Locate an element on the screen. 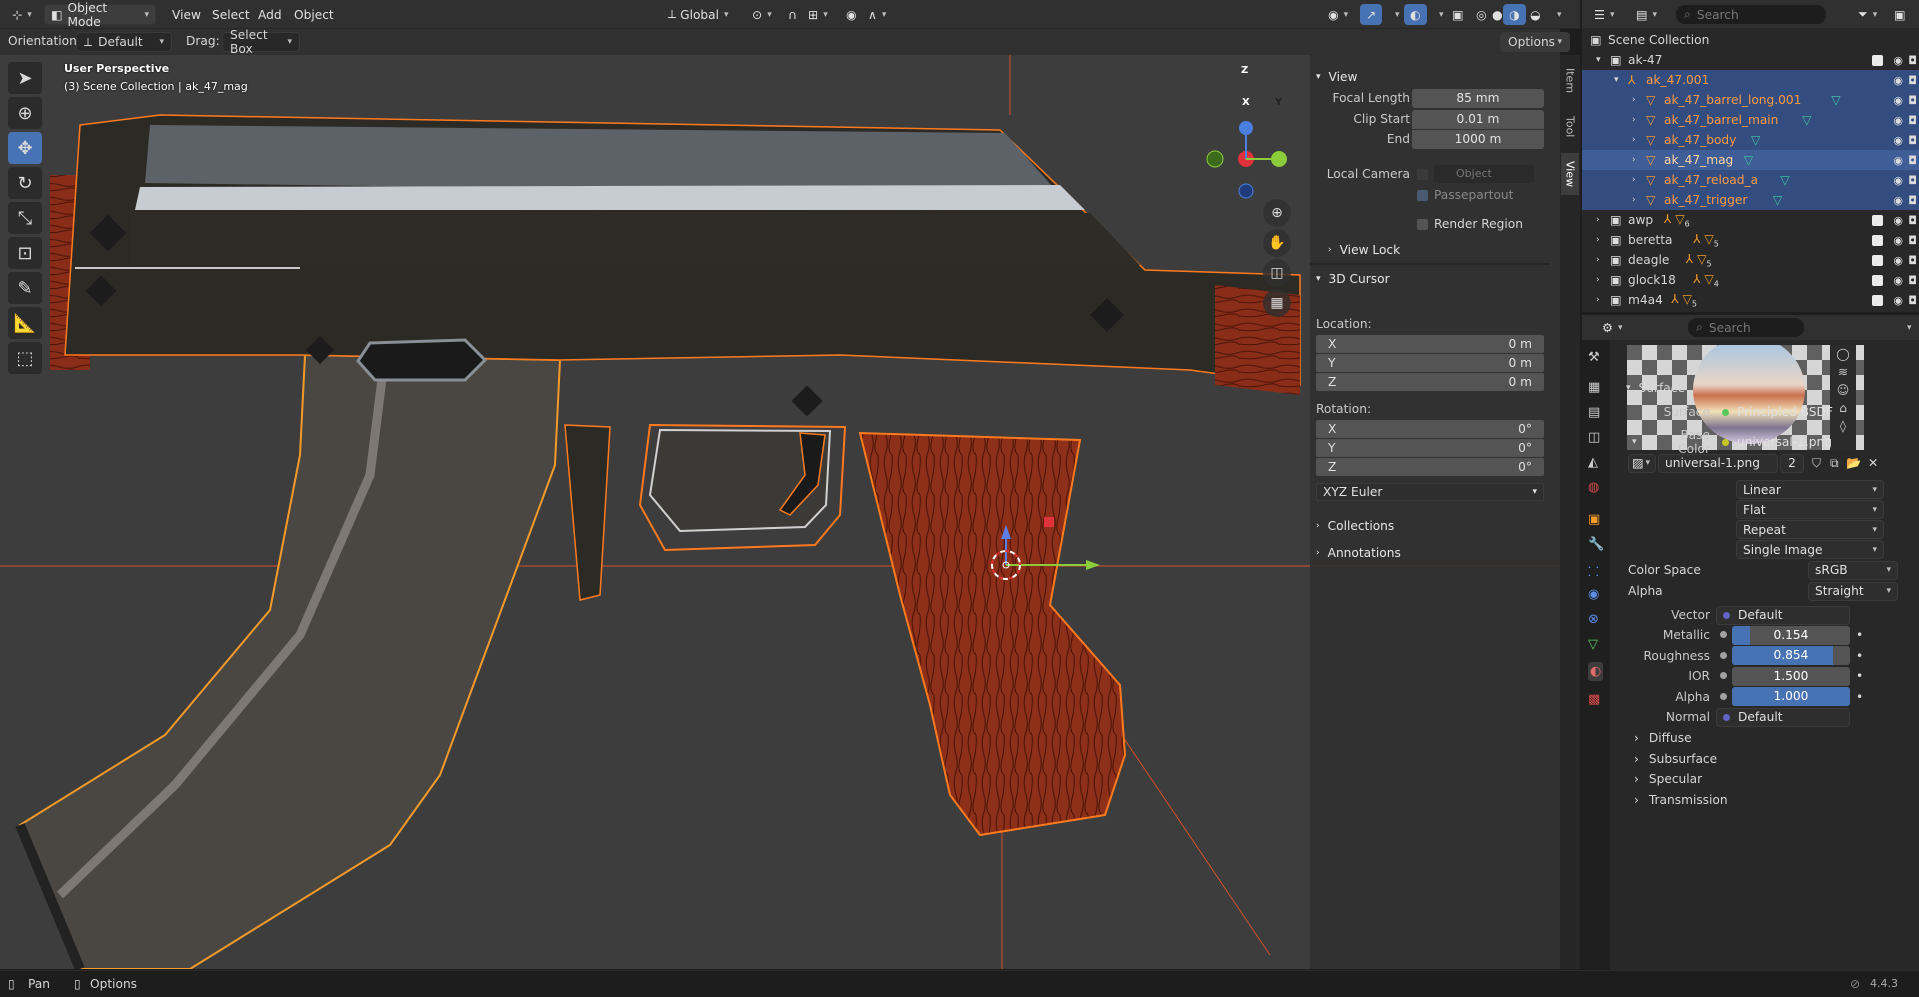 This screenshot has height=997, width=1919. shading-material: ◑ is located at coordinates (1514, 14).